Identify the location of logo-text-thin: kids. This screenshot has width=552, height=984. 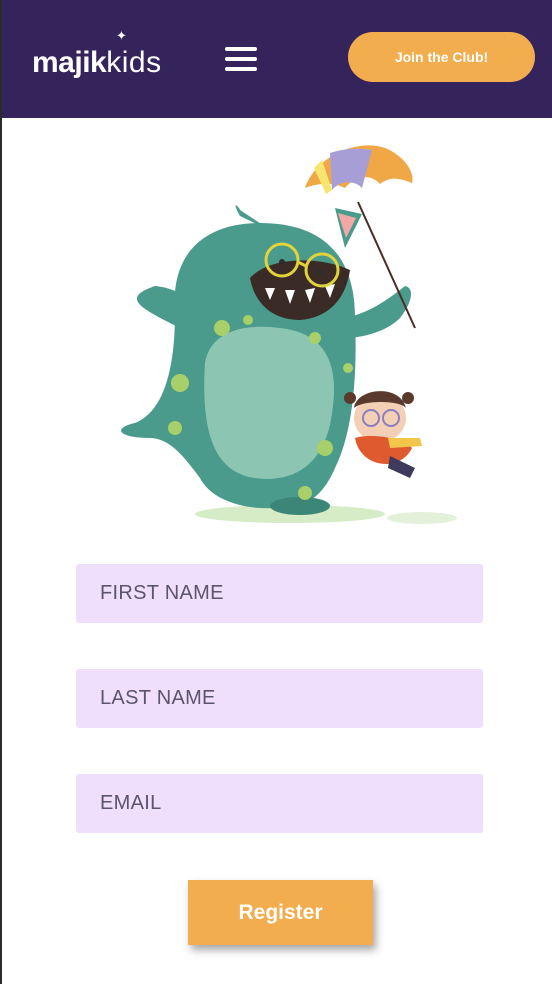
(134, 62).